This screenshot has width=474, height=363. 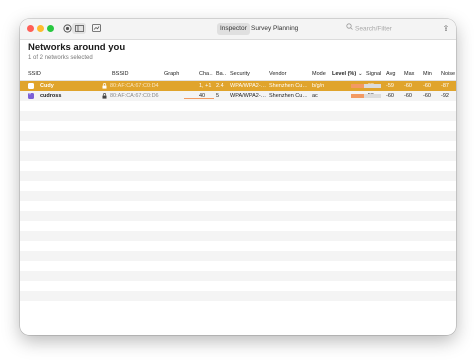 I want to click on chart-view-icon, so click(x=96, y=28).